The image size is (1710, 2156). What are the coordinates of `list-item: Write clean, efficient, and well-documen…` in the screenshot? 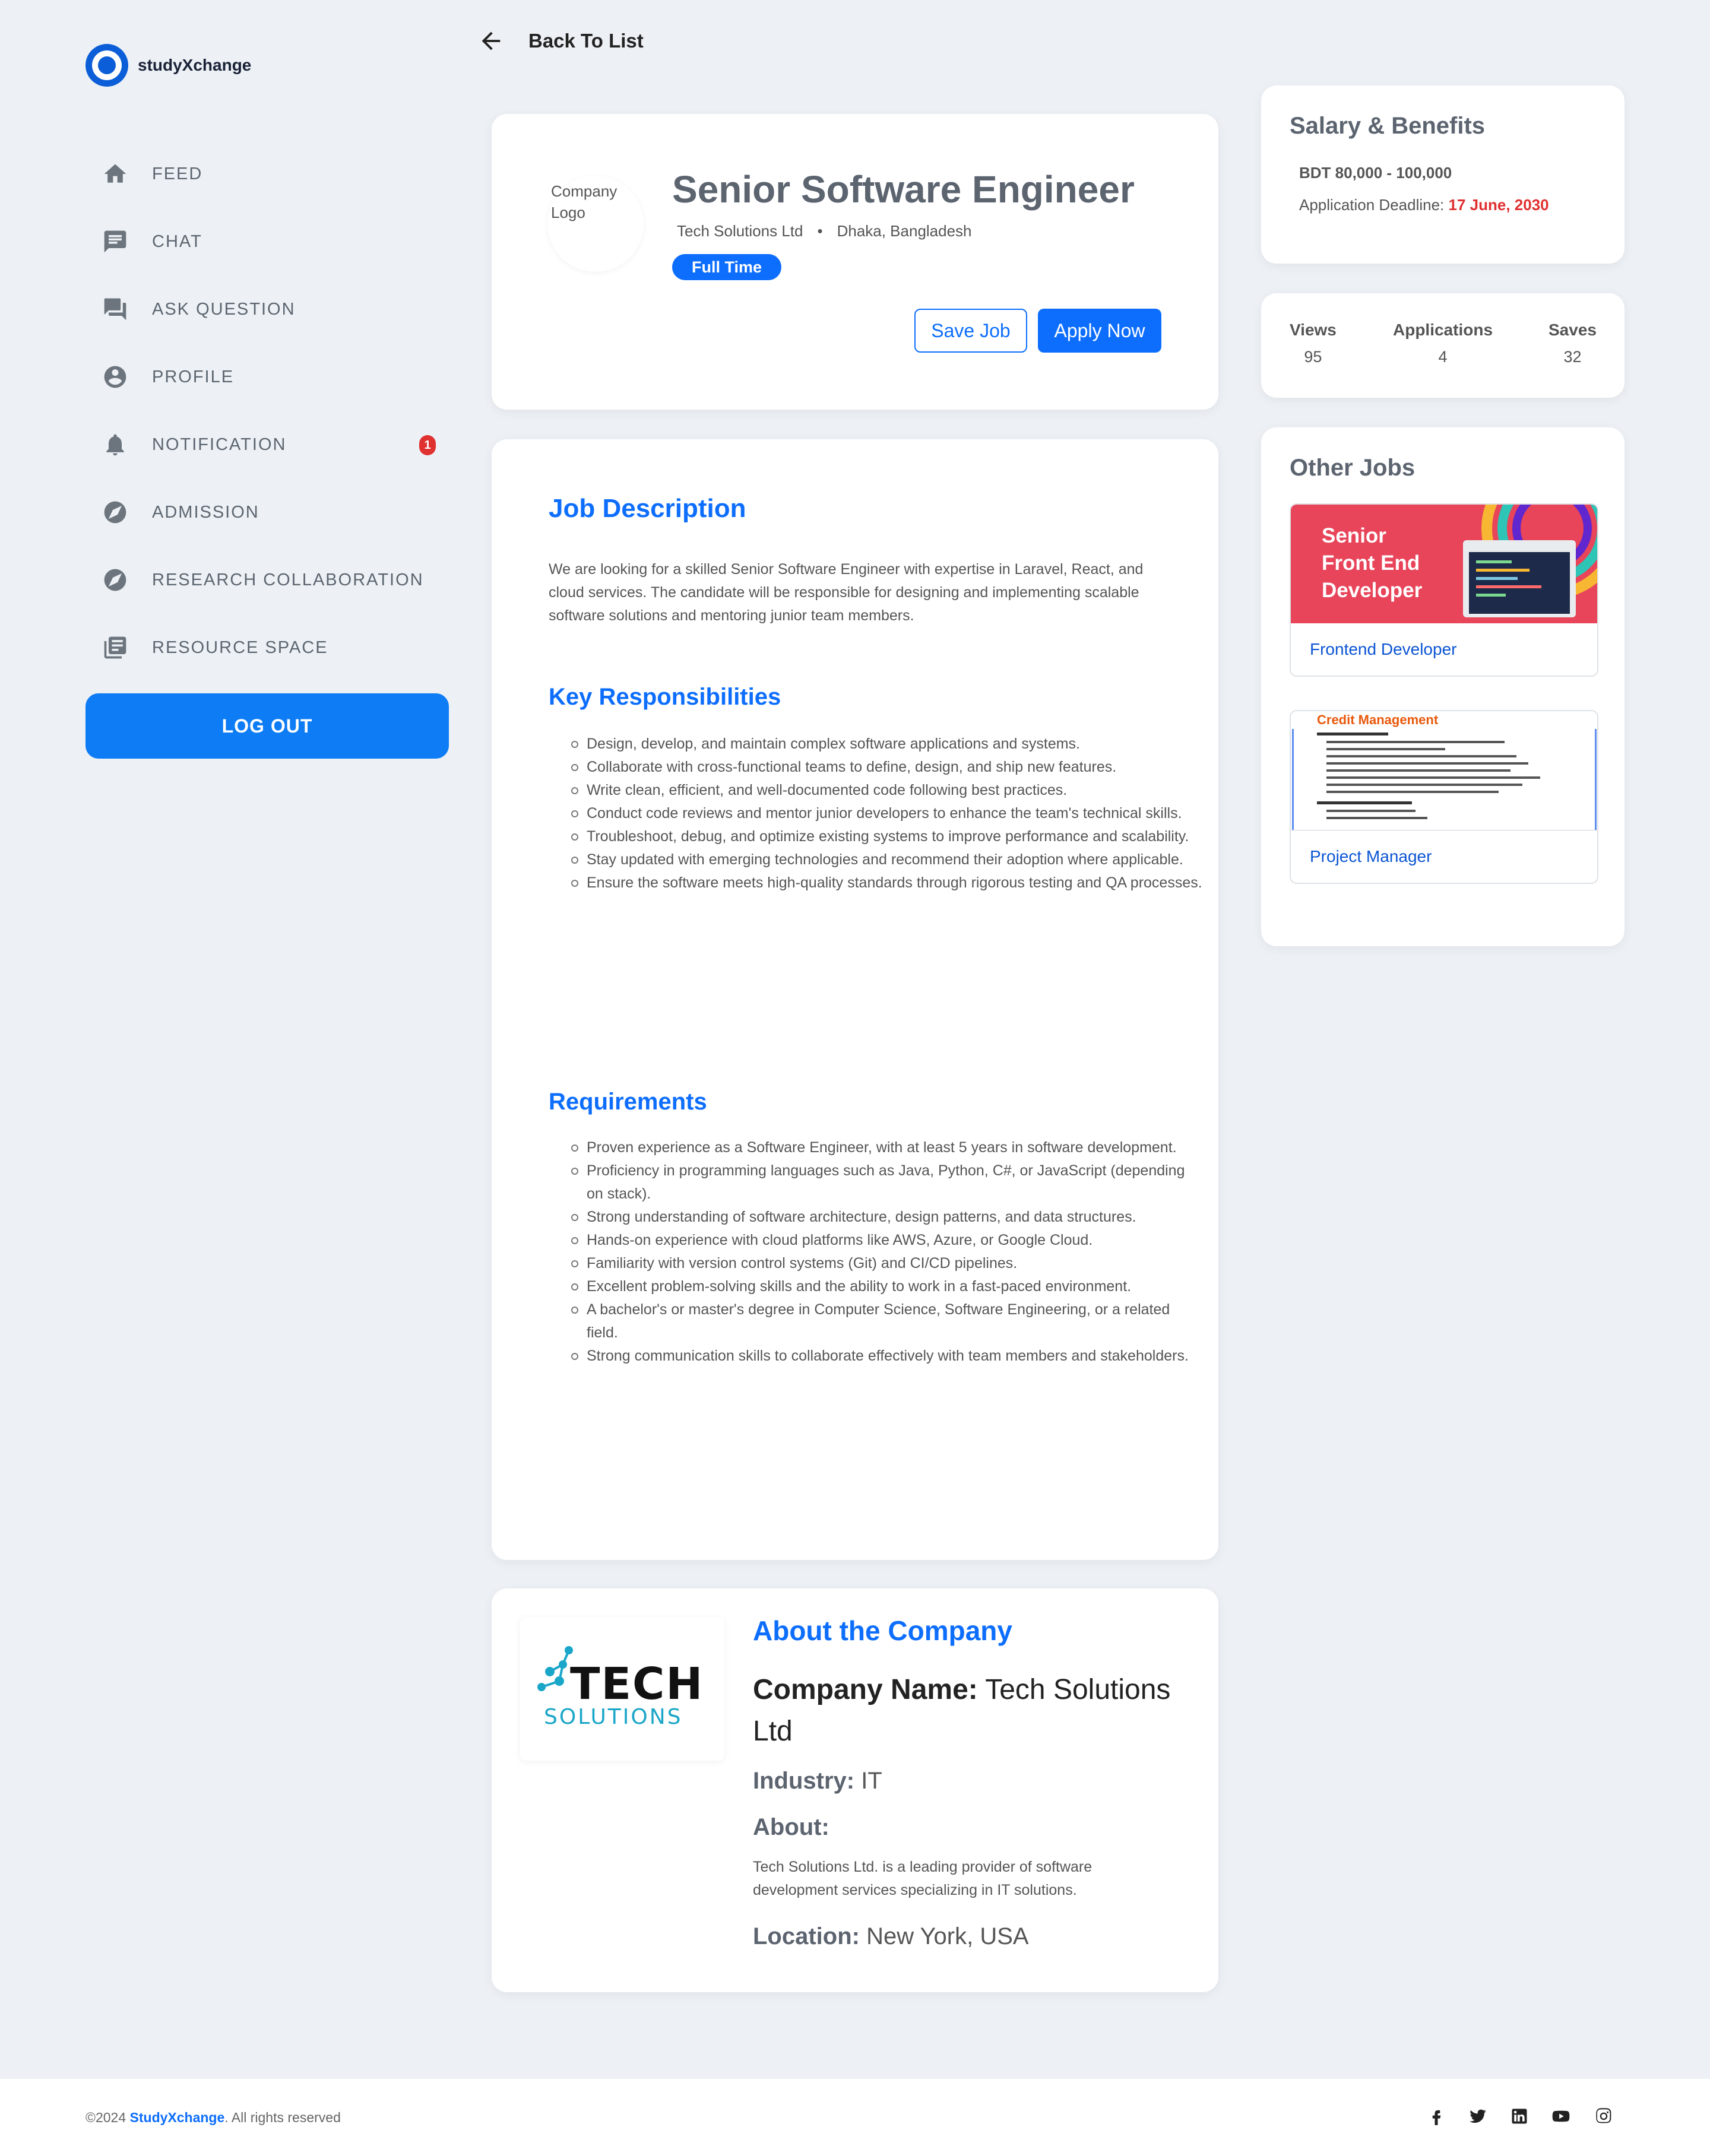 It's located at (887, 791).